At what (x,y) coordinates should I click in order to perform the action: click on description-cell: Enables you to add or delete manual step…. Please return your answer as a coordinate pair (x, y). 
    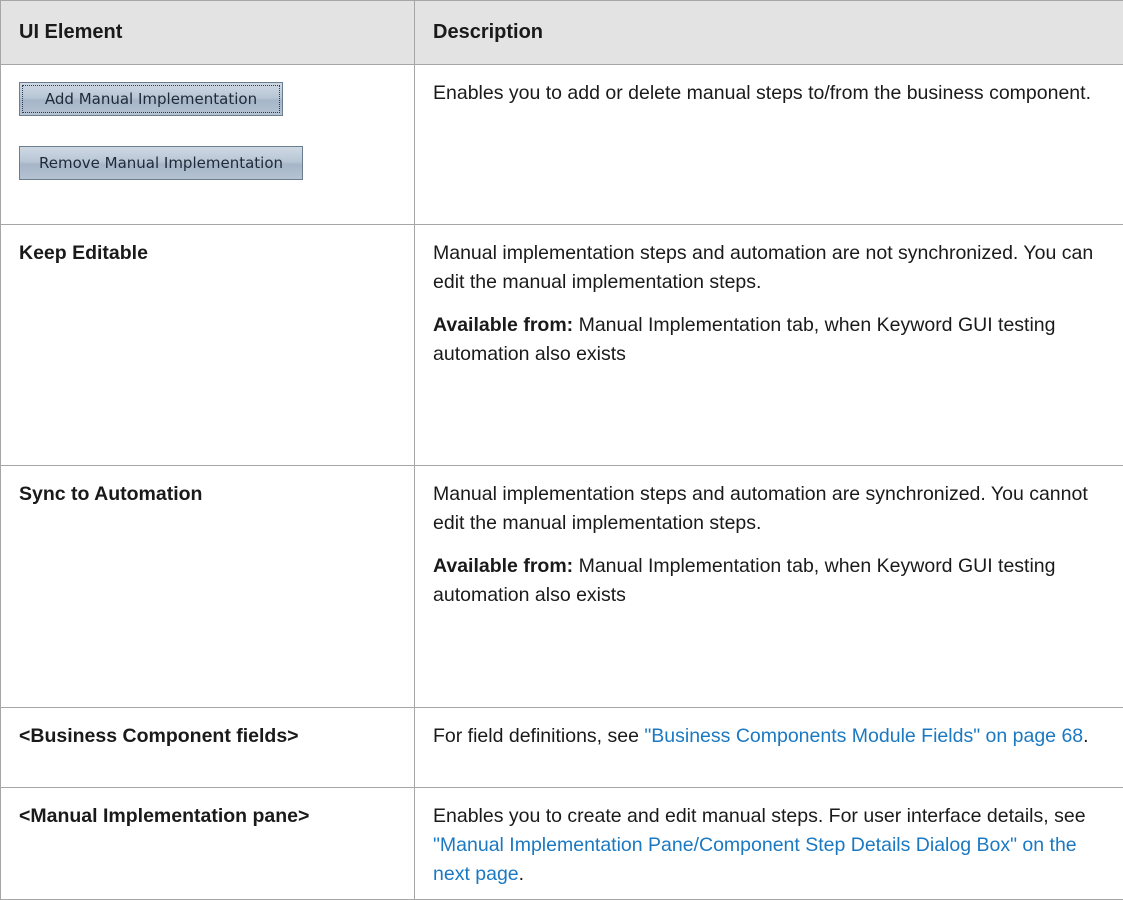
    Looking at the image, I should click on (769, 145).